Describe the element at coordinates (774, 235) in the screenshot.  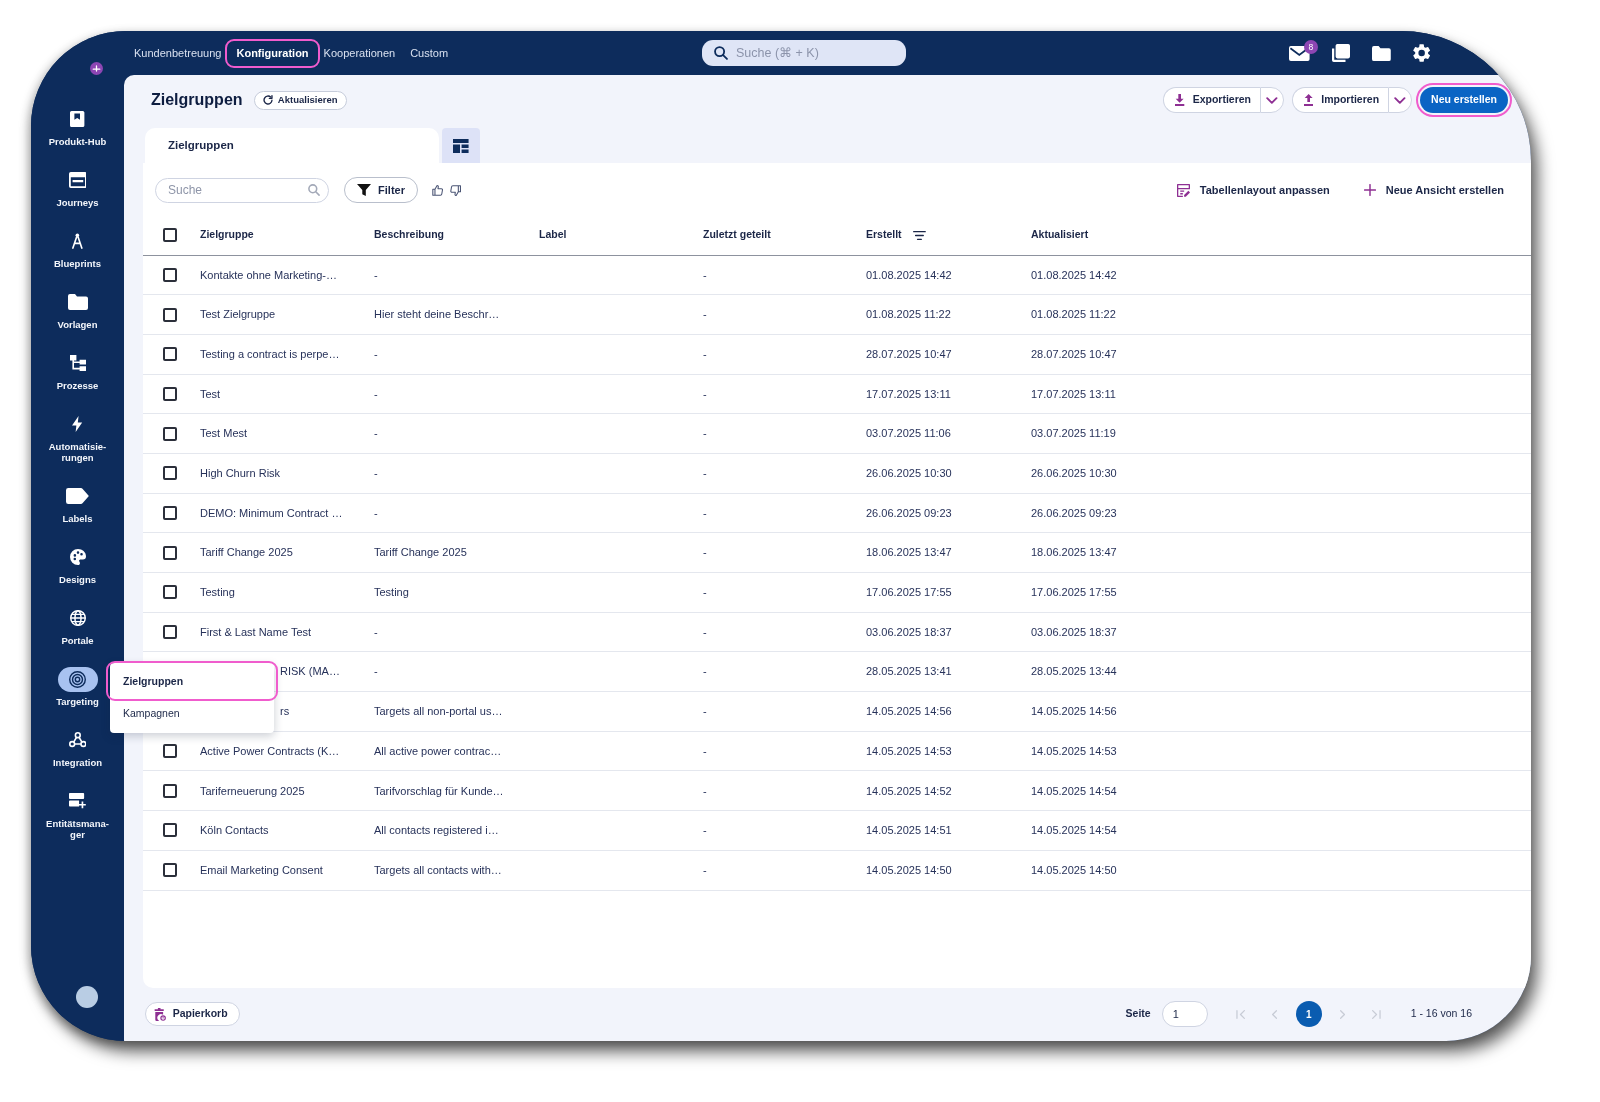
I see `column-header: Zuletzt geteilt` at that location.